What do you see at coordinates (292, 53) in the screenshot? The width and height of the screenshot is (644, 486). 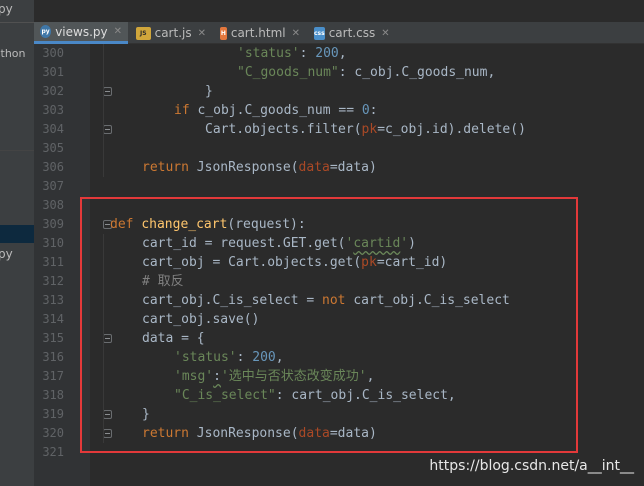 I see `code-line-300: 'status': 200,` at bounding box center [292, 53].